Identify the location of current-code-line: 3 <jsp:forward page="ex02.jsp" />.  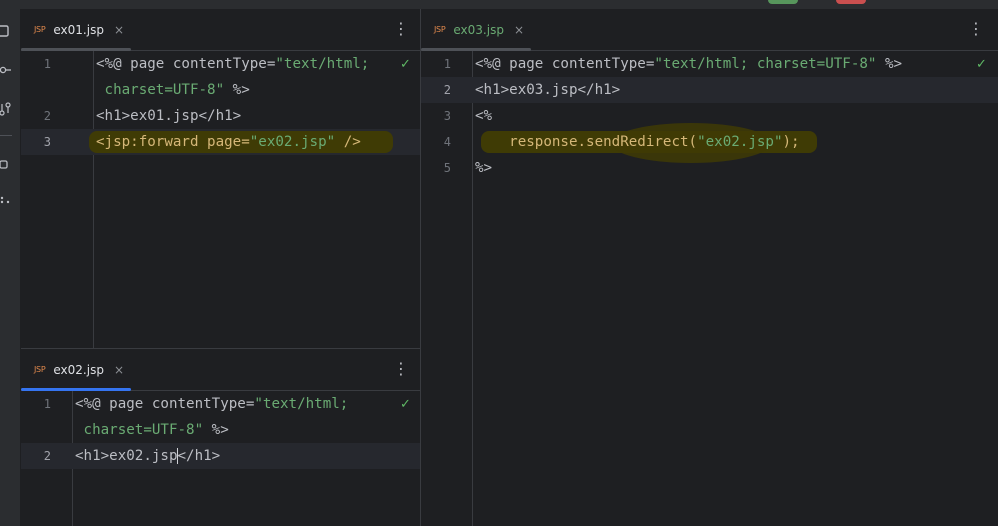
(220, 142).